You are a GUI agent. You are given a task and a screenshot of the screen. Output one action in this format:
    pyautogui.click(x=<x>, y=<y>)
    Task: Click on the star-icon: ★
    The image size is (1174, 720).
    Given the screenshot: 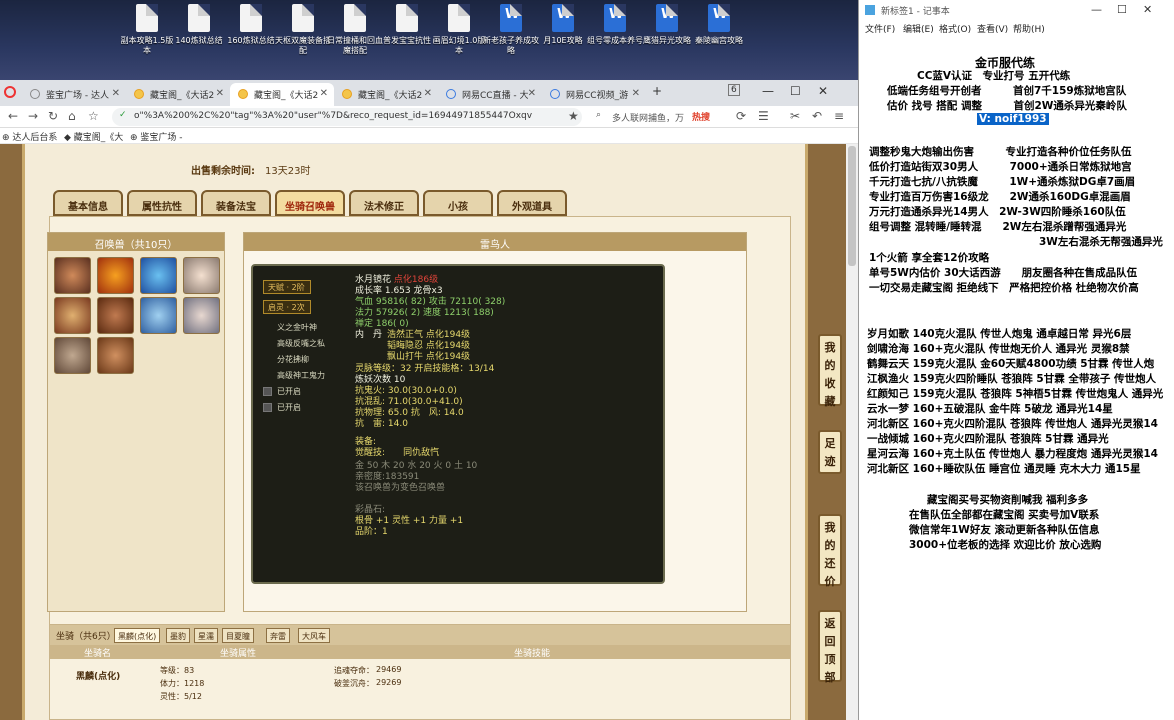 What is the action you would take?
    pyautogui.click(x=573, y=116)
    